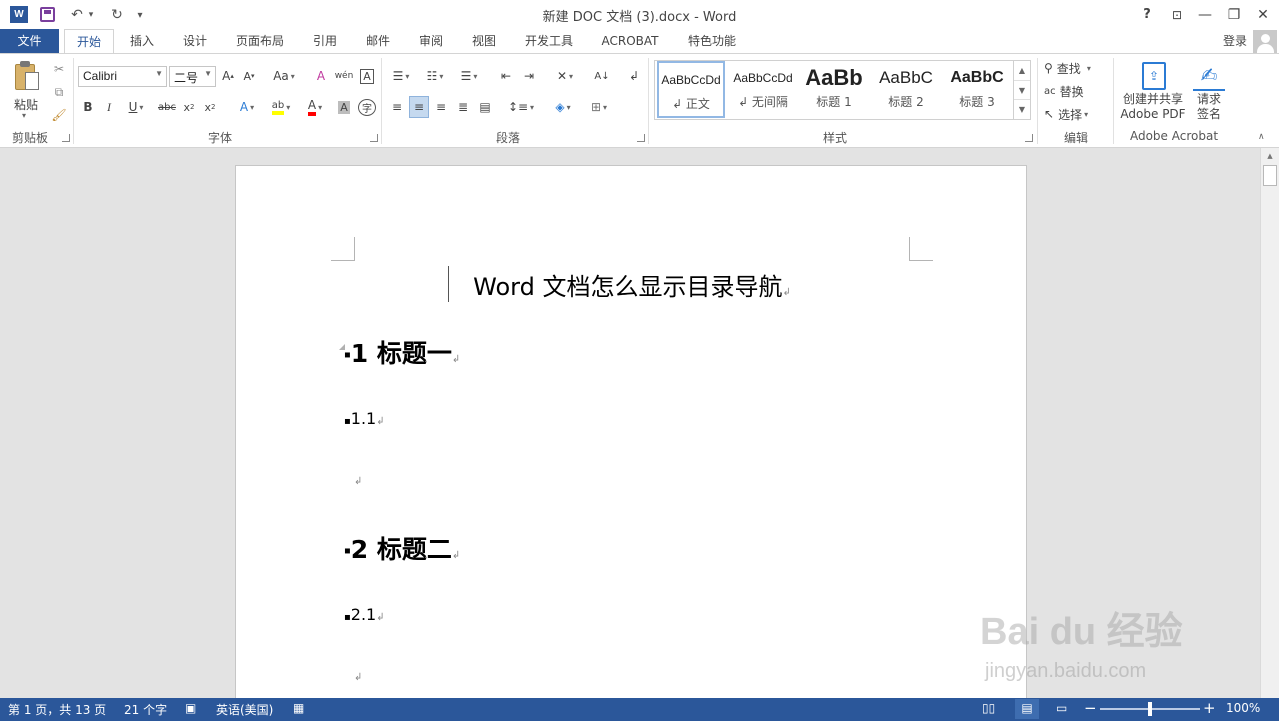  Describe the element at coordinates (402, 548) in the screenshot. I see `heading-2: ▪2 标题二↲` at that location.